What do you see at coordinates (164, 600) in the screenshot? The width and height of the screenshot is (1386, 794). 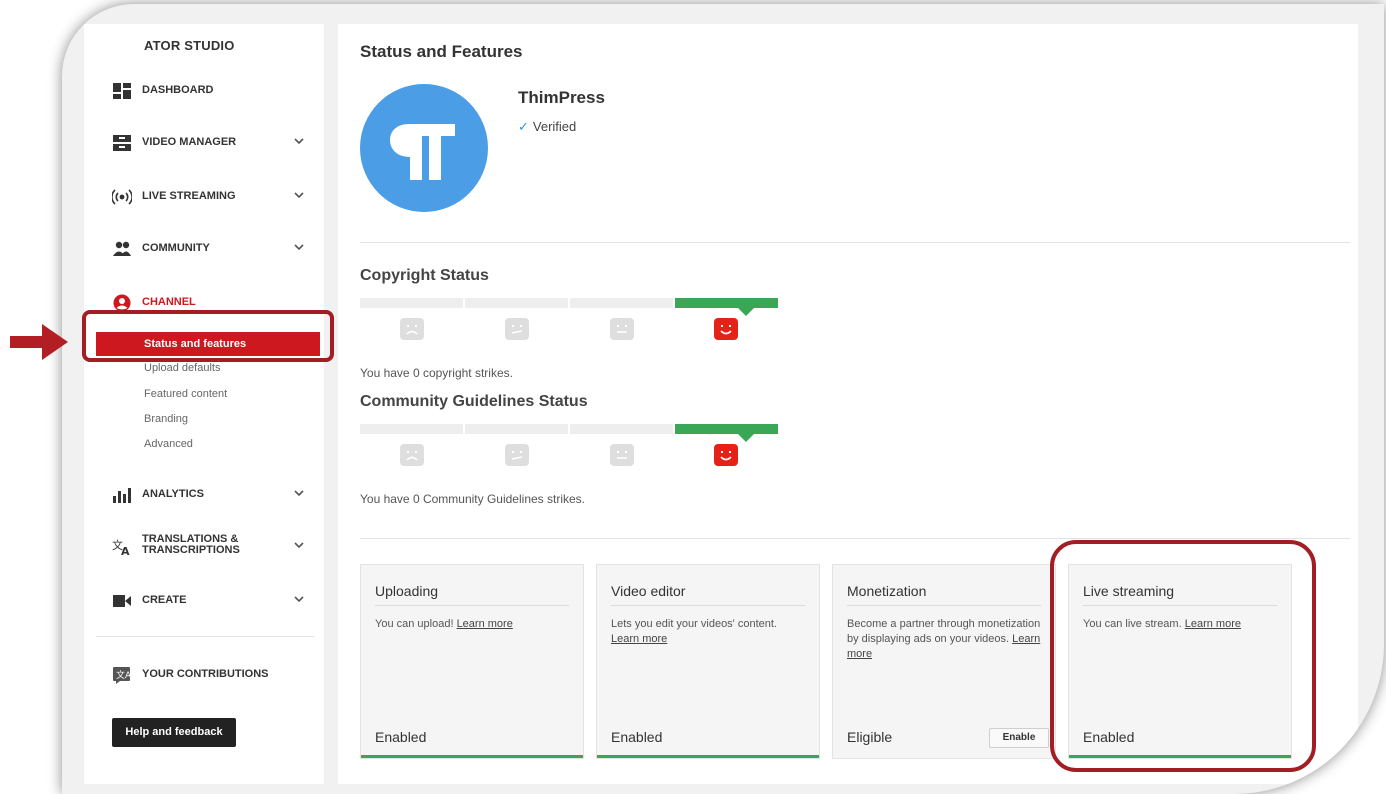 I see `sidebar-item-label: CREATE` at bounding box center [164, 600].